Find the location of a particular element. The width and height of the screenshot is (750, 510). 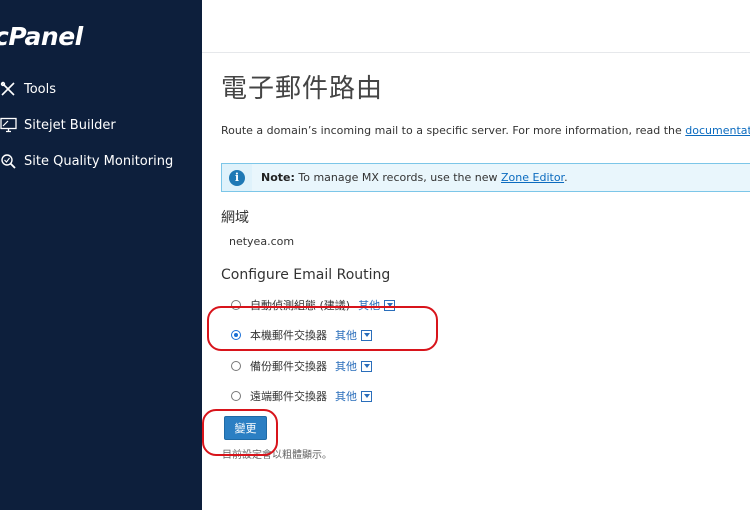

radio-label: 遠端郵件交換器 is located at coordinates (288, 396).